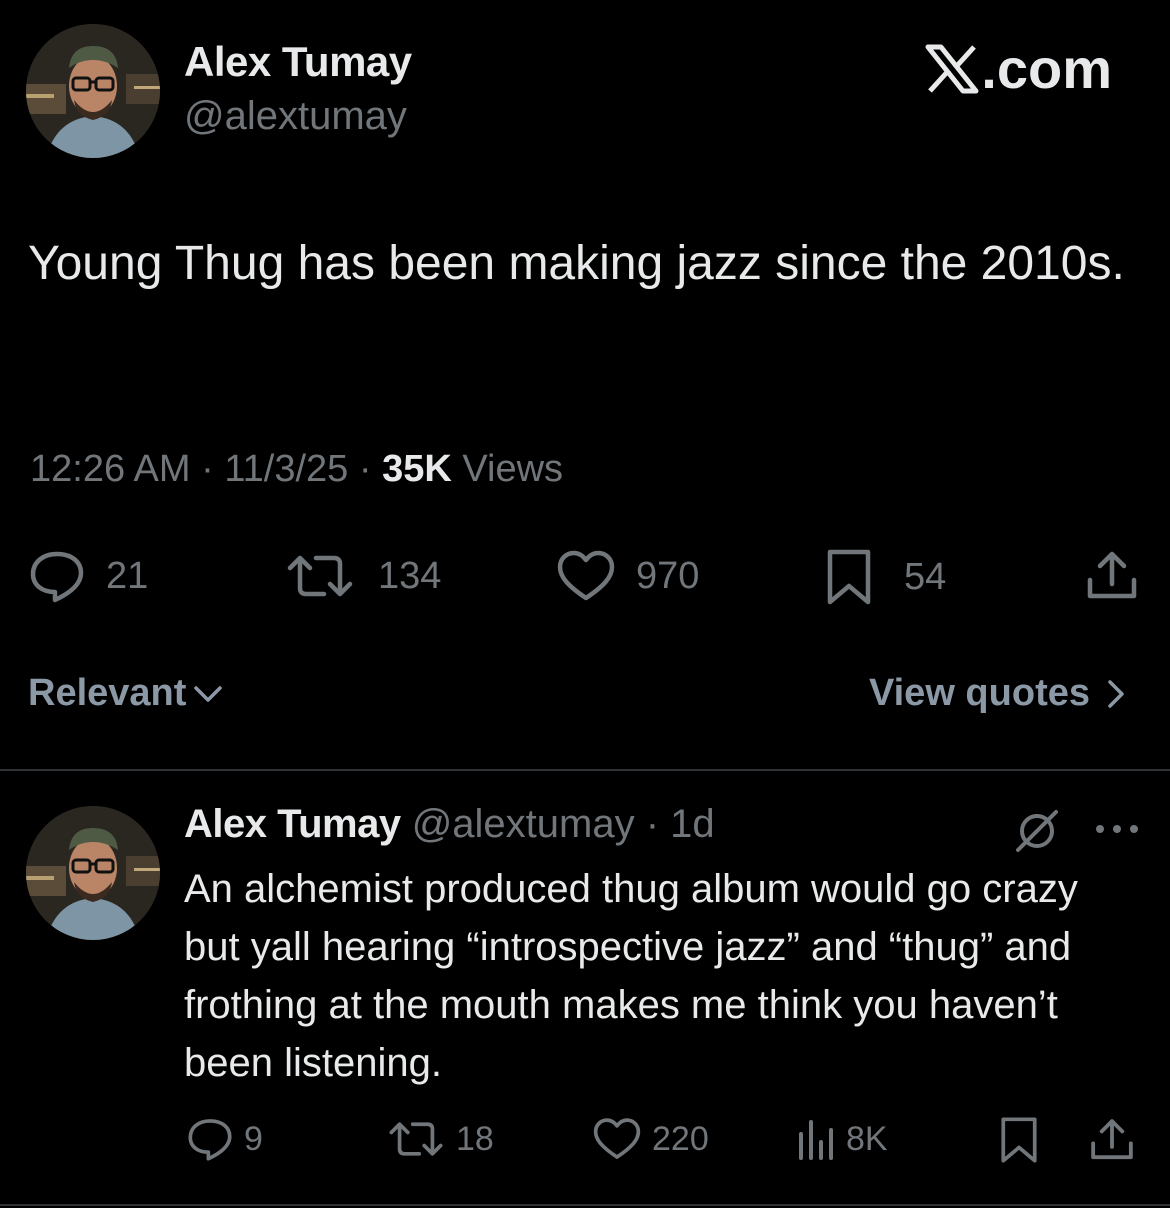 This screenshot has height=1208, width=1170. Describe the element at coordinates (925, 576) in the screenshot. I see `bookmark-count: 54` at that location.